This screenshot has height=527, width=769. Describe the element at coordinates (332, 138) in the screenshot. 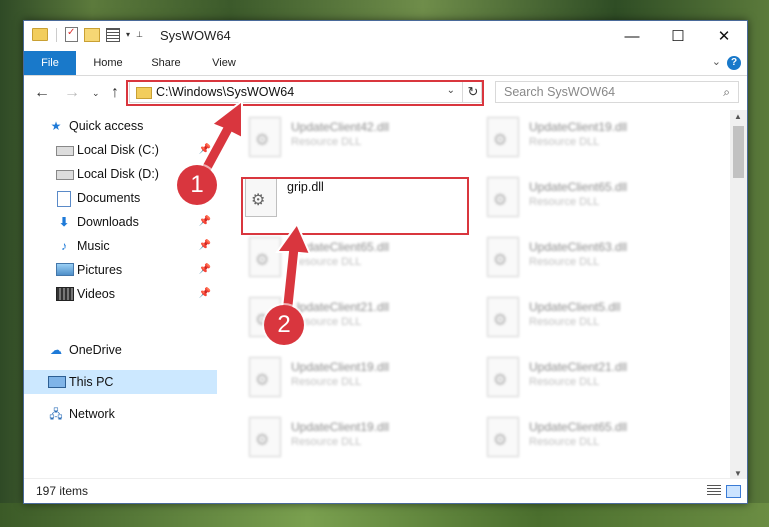

I see `file-item: UpdateClient42.dll Resource DLL` at that location.